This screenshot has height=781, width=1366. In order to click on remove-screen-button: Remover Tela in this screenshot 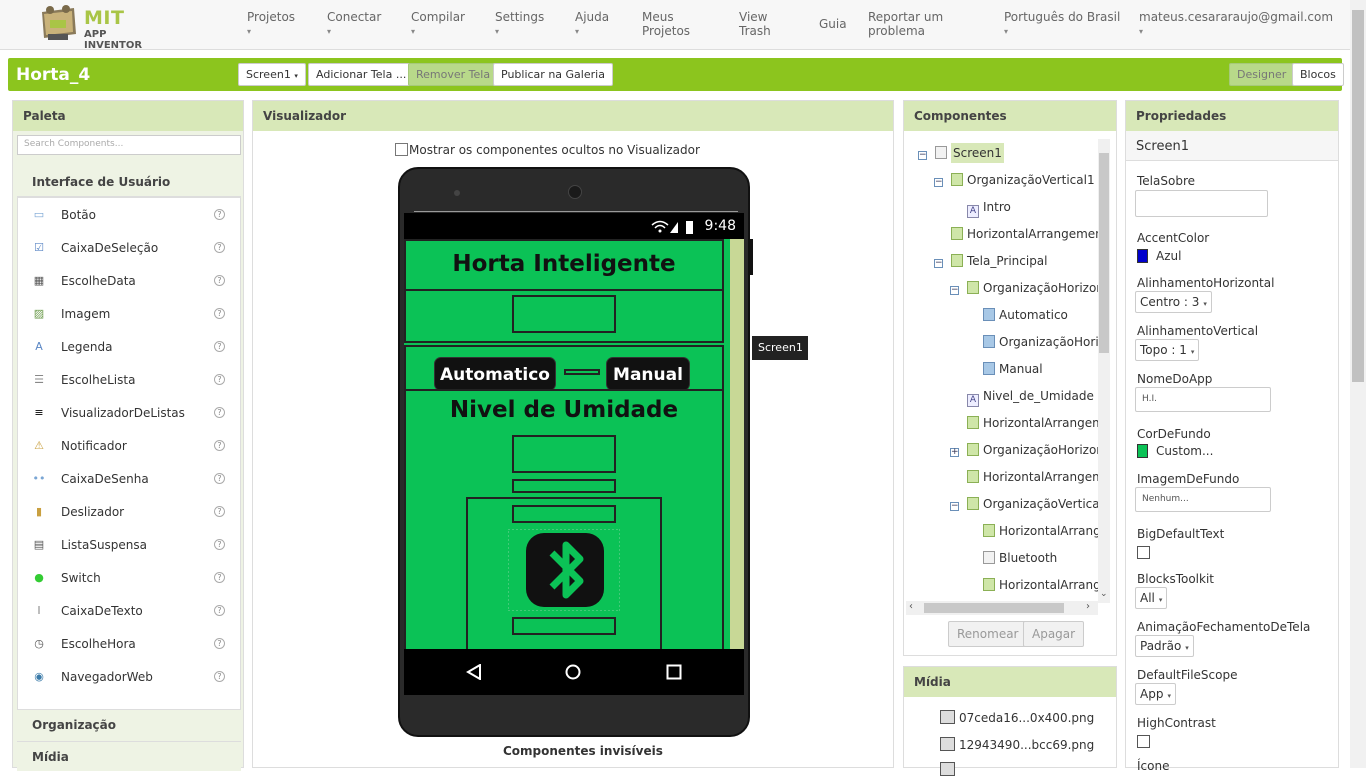, I will do `click(453, 74)`.